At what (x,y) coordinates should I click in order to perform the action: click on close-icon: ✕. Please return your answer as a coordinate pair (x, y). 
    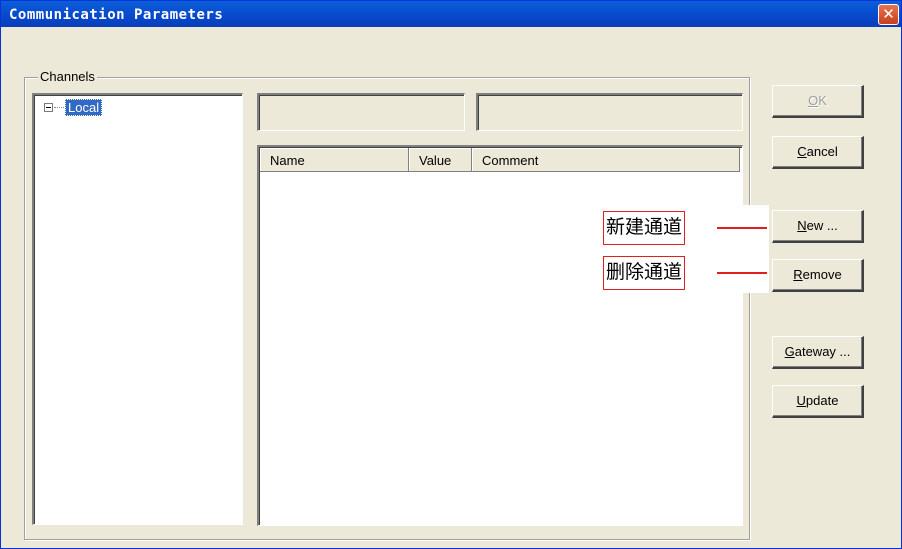
    Looking at the image, I should click on (888, 14).